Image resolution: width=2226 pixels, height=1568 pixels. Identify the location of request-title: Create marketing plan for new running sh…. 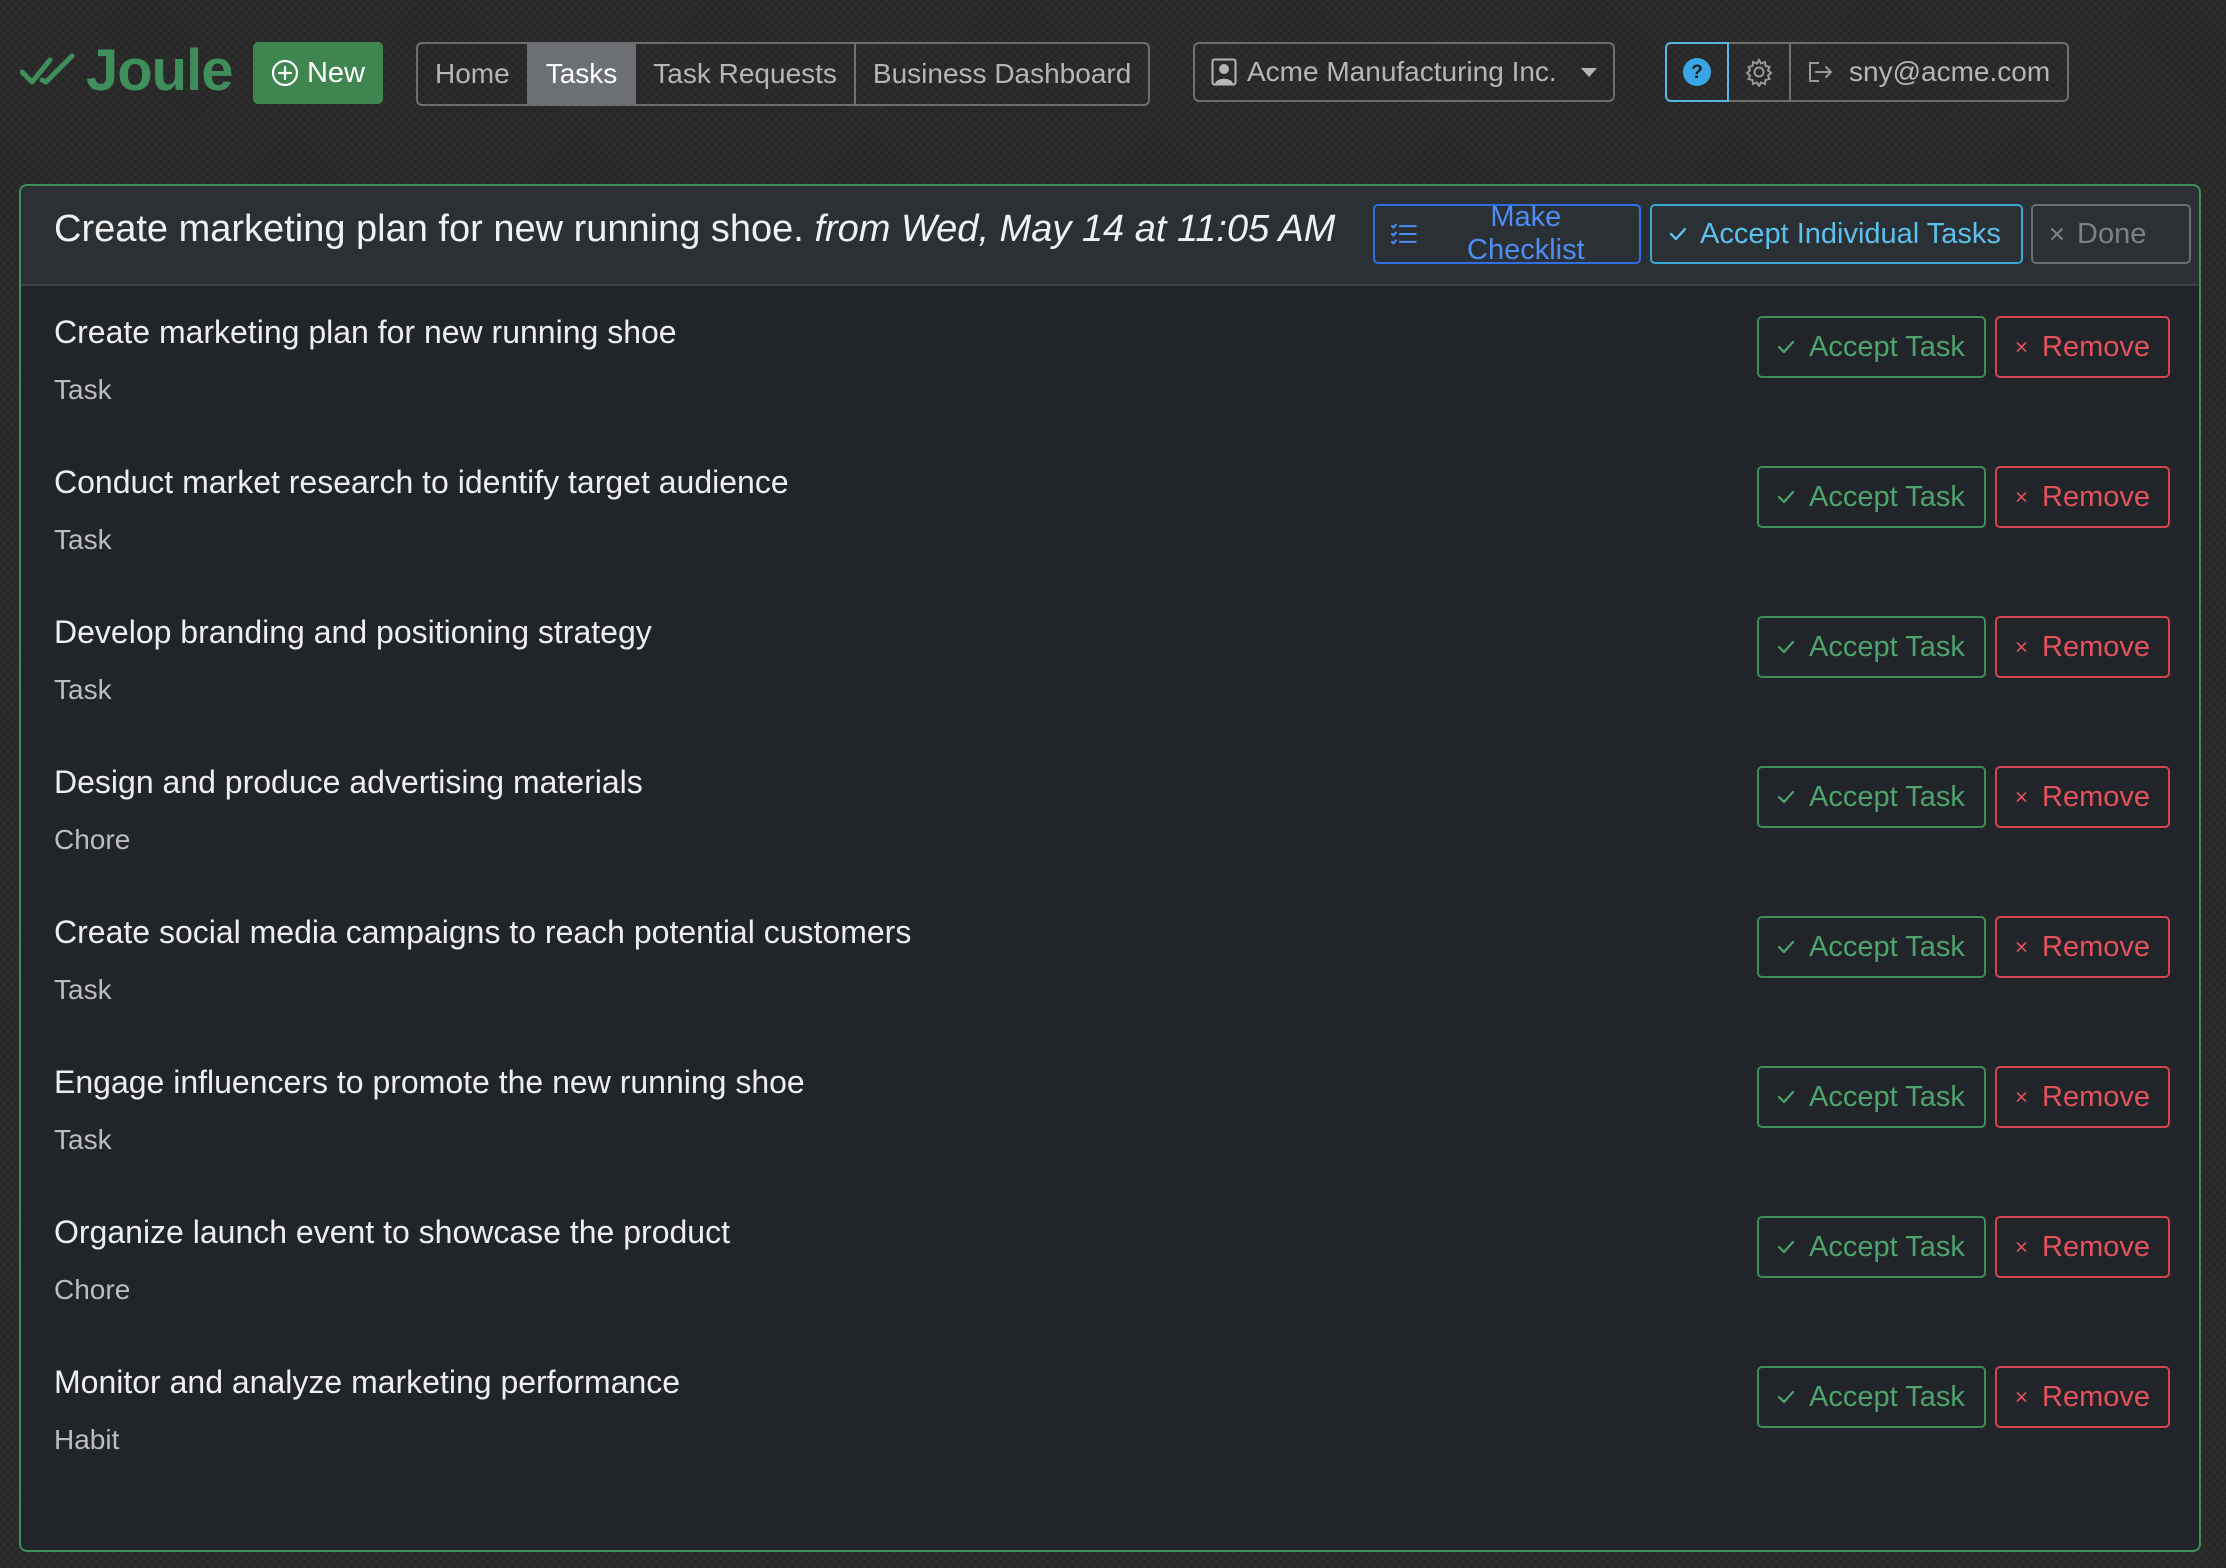
(694, 229).